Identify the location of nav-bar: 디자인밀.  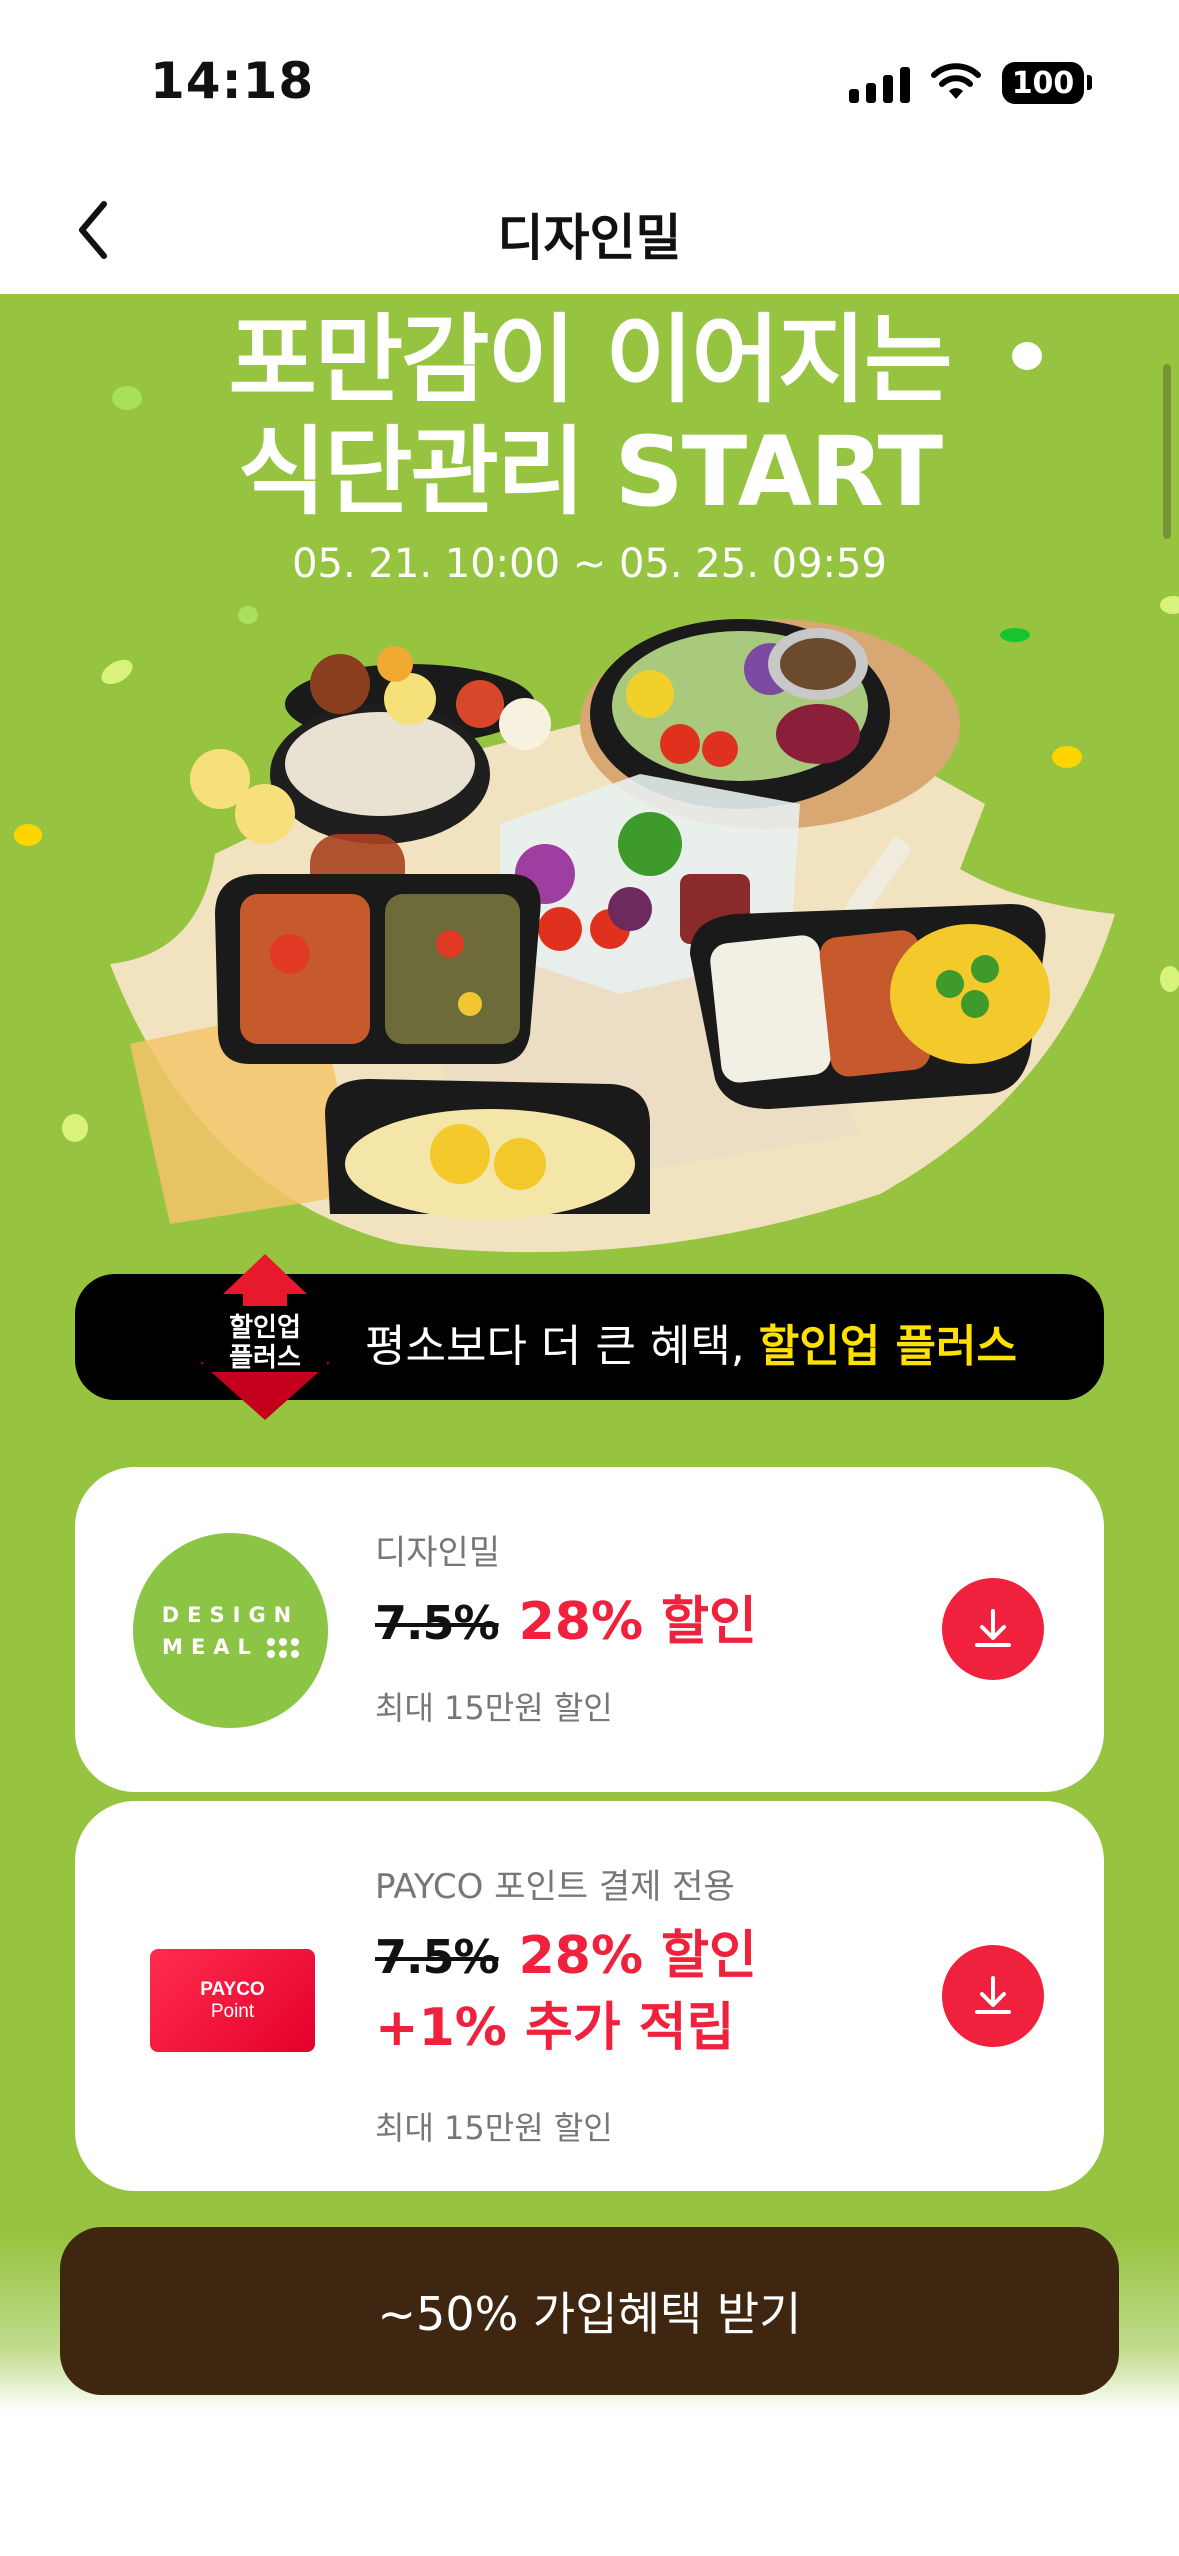
(589, 232).